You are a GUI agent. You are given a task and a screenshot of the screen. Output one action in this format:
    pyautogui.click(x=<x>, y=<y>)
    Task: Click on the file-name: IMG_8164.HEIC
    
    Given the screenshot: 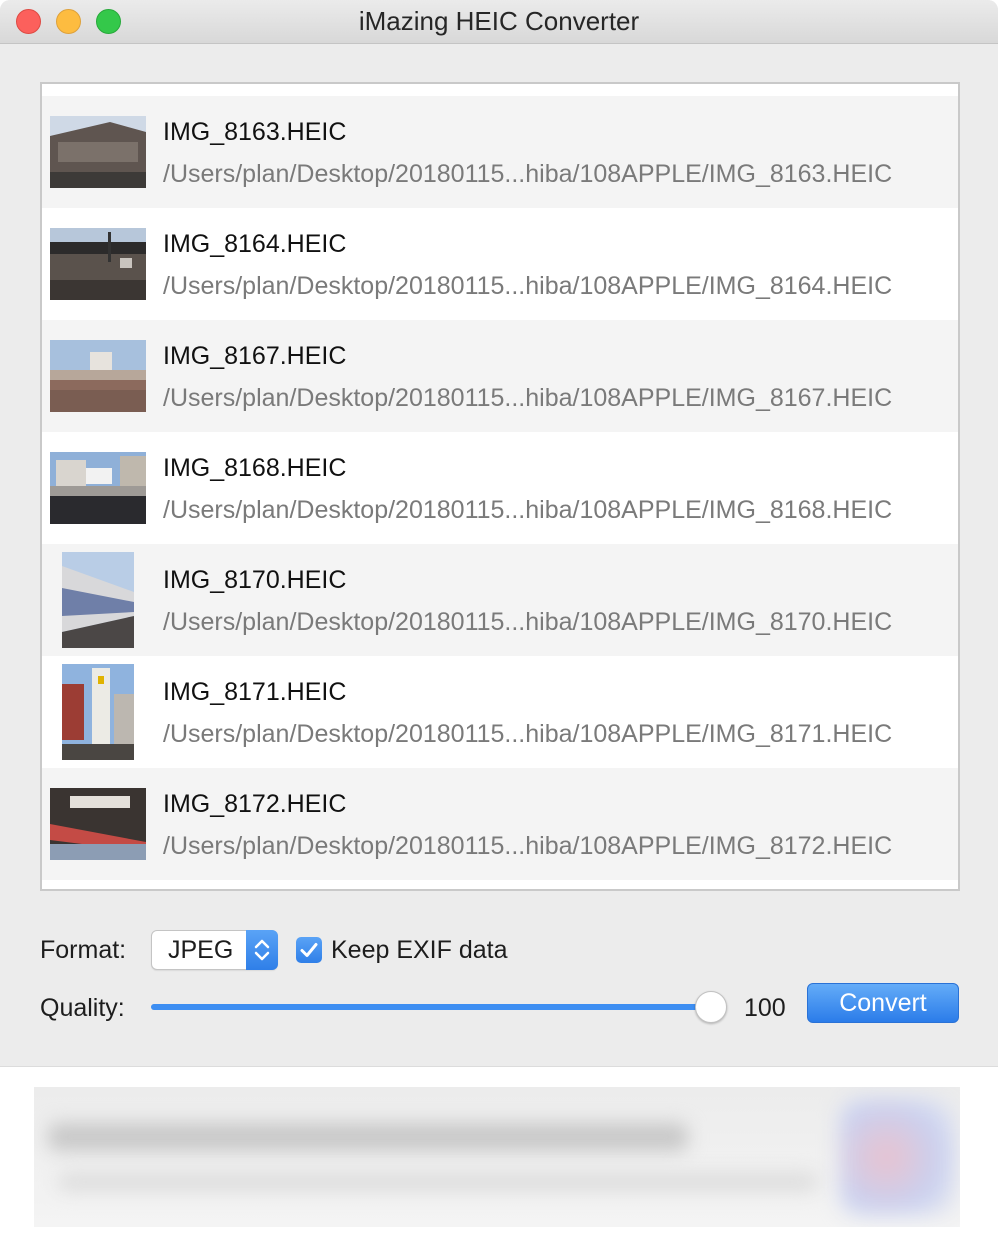 What is the action you would take?
    pyautogui.click(x=255, y=244)
    